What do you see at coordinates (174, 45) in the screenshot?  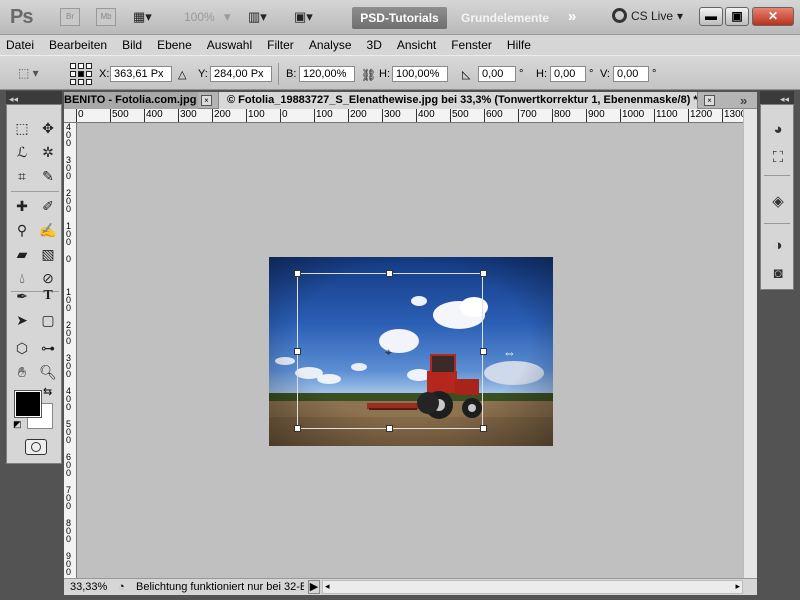 I see `menu-ebene: Ebene` at bounding box center [174, 45].